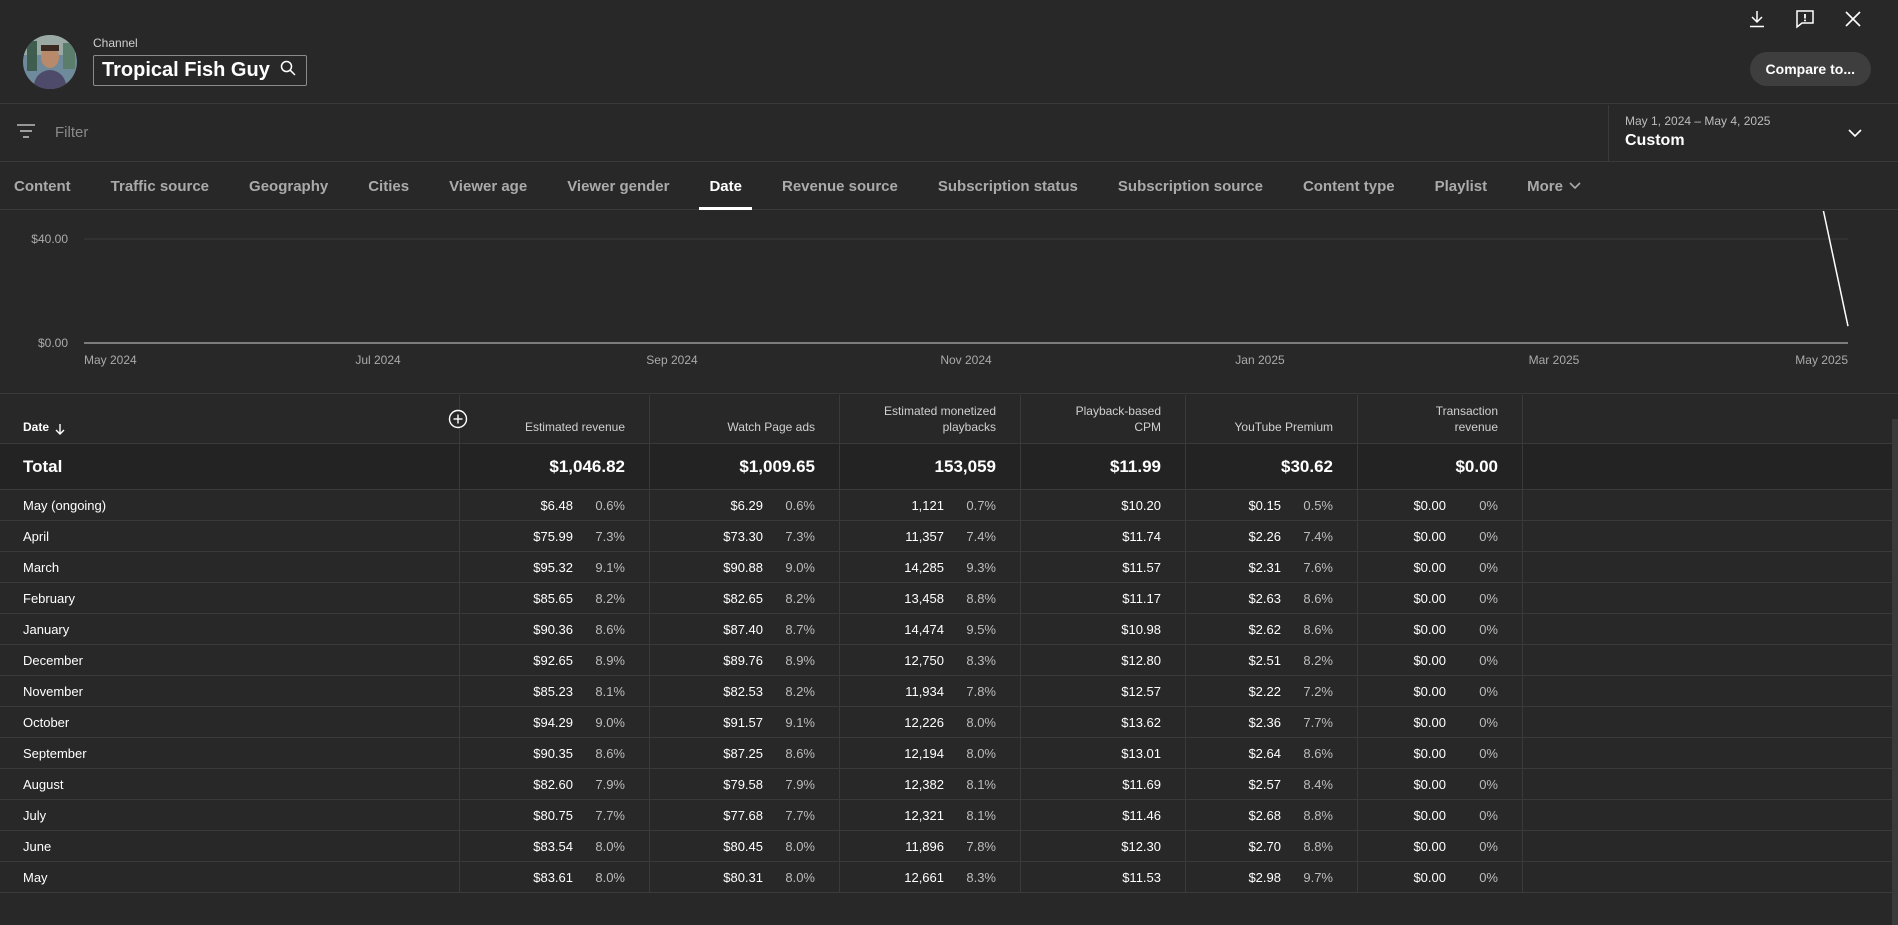 The image size is (1898, 925). Describe the element at coordinates (230, 691) in the screenshot. I see `row-date: November` at that location.